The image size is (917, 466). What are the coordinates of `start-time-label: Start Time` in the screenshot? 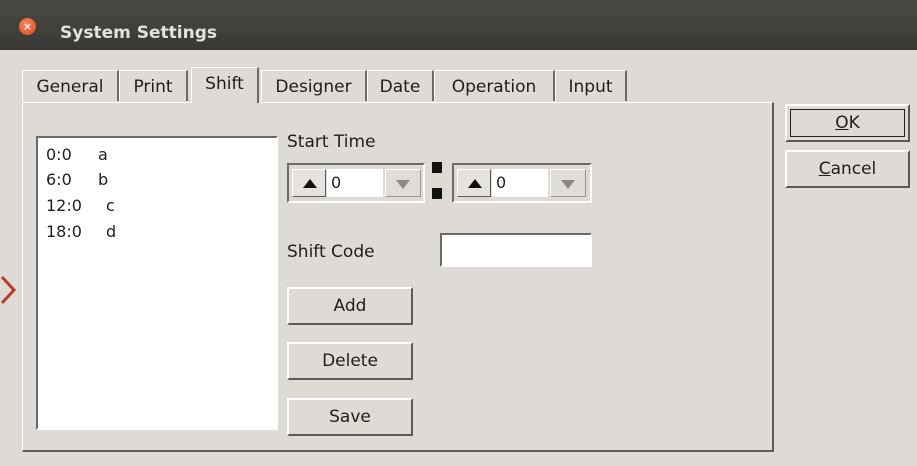 It's located at (331, 142).